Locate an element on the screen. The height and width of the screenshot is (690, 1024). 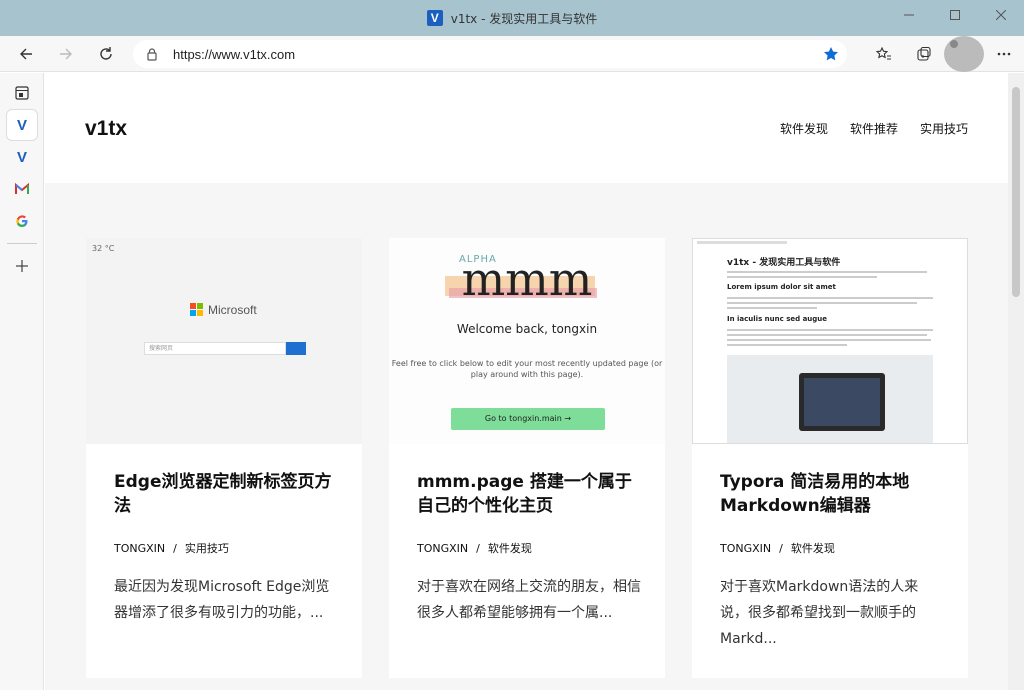
collections-button is located at coordinates (924, 54).